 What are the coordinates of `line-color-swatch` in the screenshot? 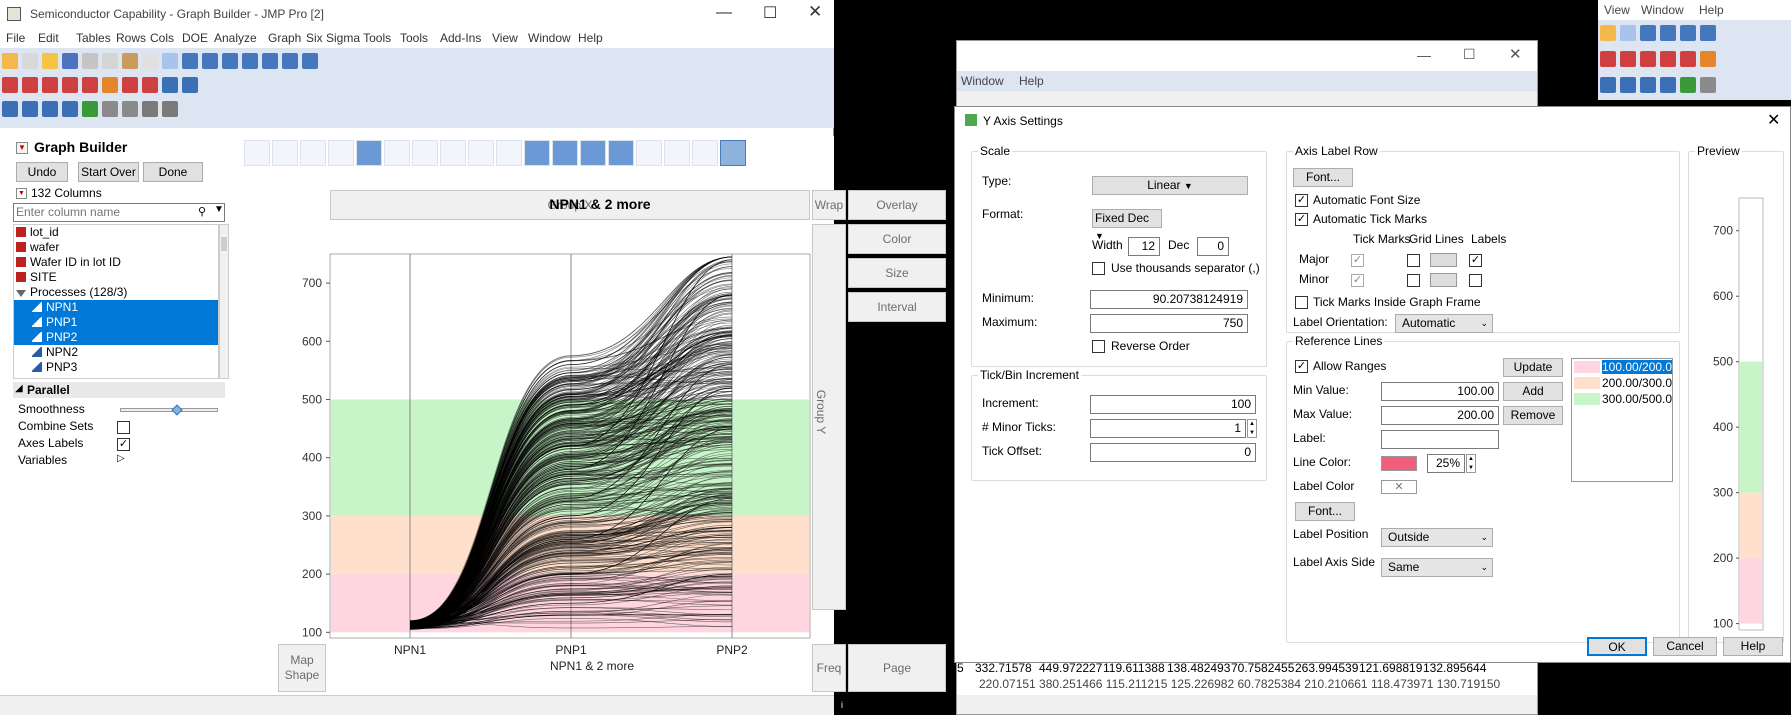 It's located at (1399, 463).